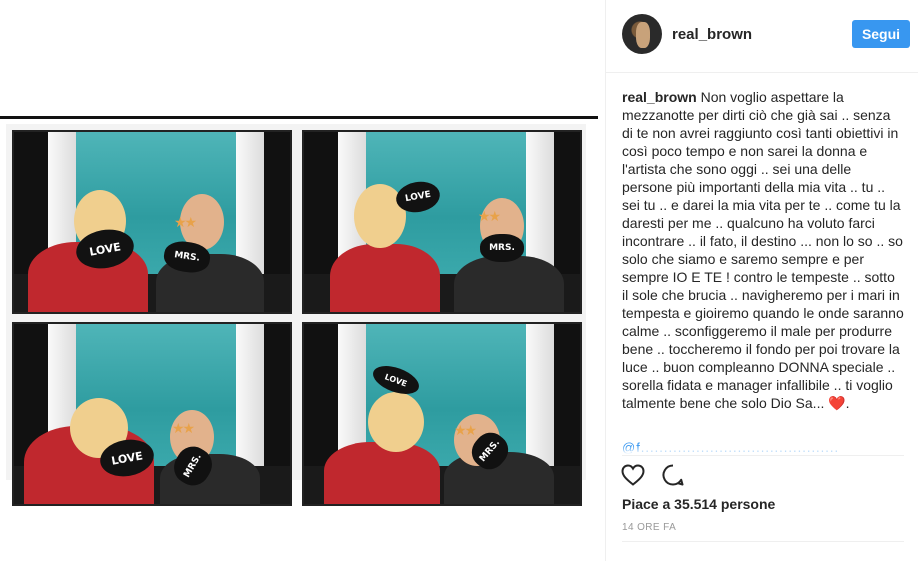 This screenshot has height=561, width=918. What do you see at coordinates (152, 414) in the screenshot?
I see `photo-frame-3: LOVE MRS. ★★` at bounding box center [152, 414].